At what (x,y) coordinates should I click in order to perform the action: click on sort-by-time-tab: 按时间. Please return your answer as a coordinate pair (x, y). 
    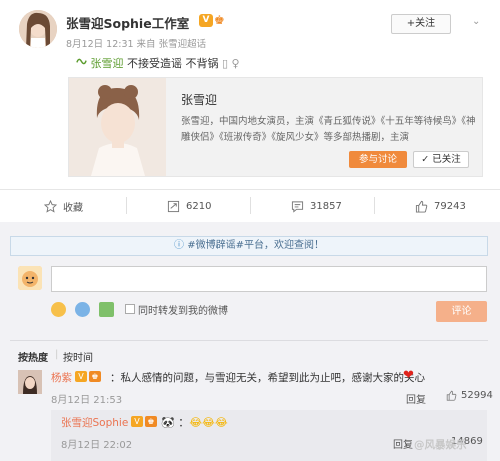
    Looking at the image, I should click on (78, 356).